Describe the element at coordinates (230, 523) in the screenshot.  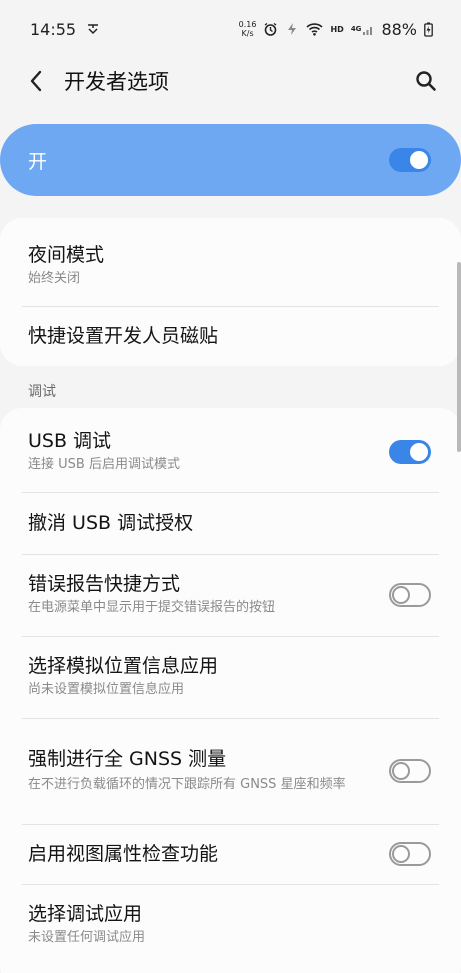
I see `revoke-usb-auth-item: 撤消 USB 调试授权` at that location.